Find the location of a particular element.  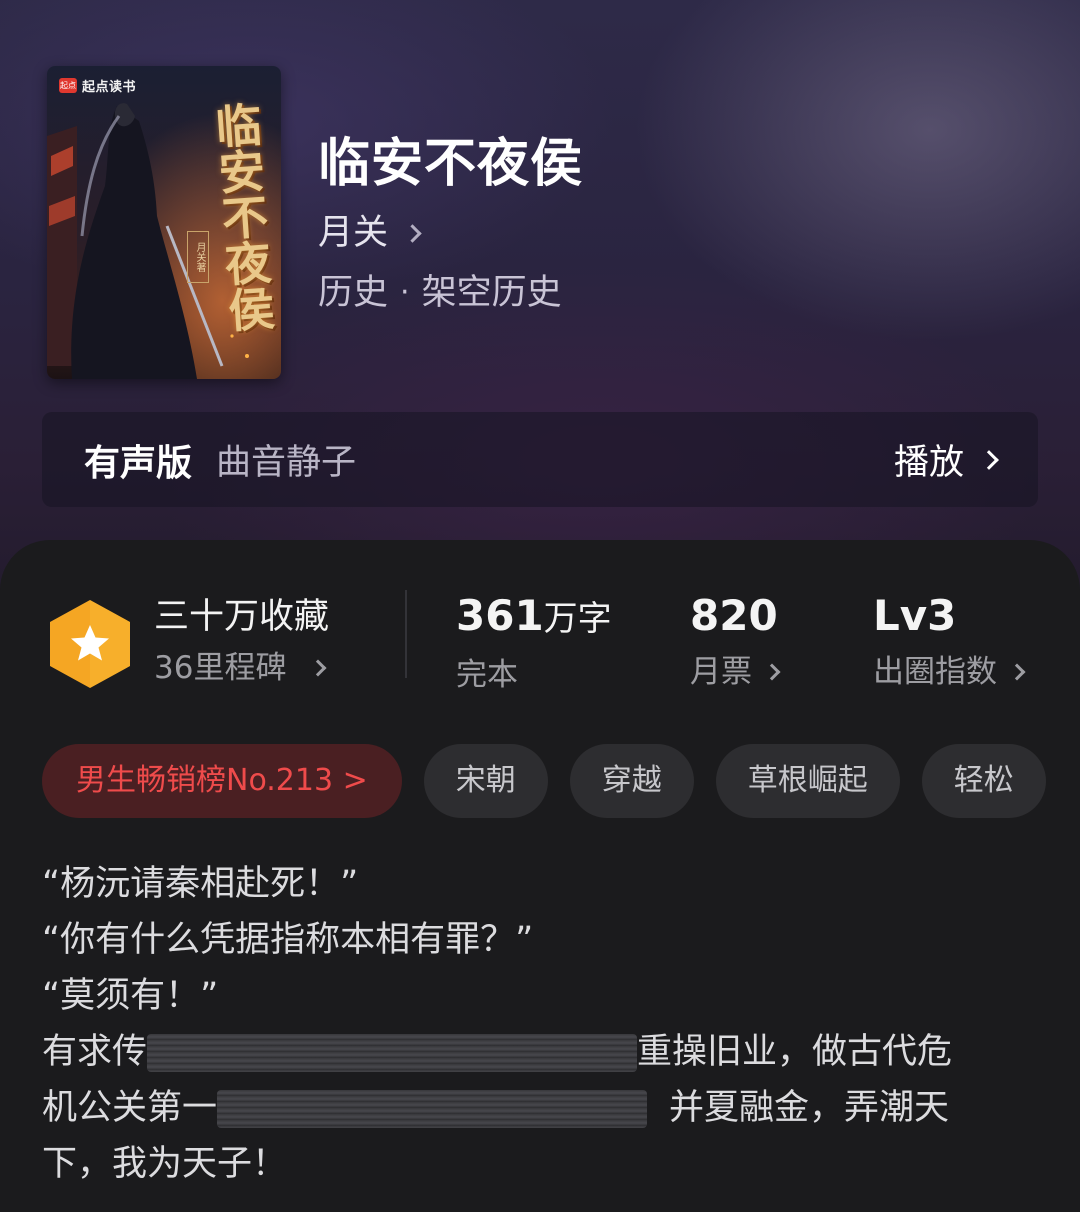

tag-relaxed: 轻松 is located at coordinates (983, 781).